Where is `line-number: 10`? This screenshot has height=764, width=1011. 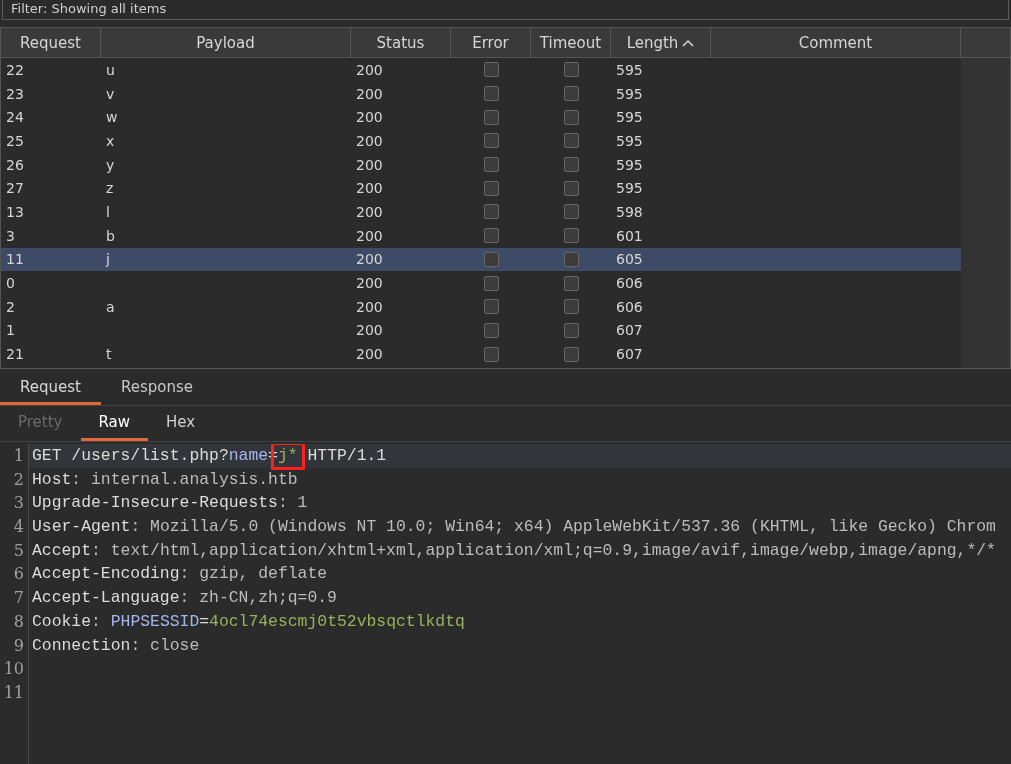
line-number: 10 is located at coordinates (13, 669).